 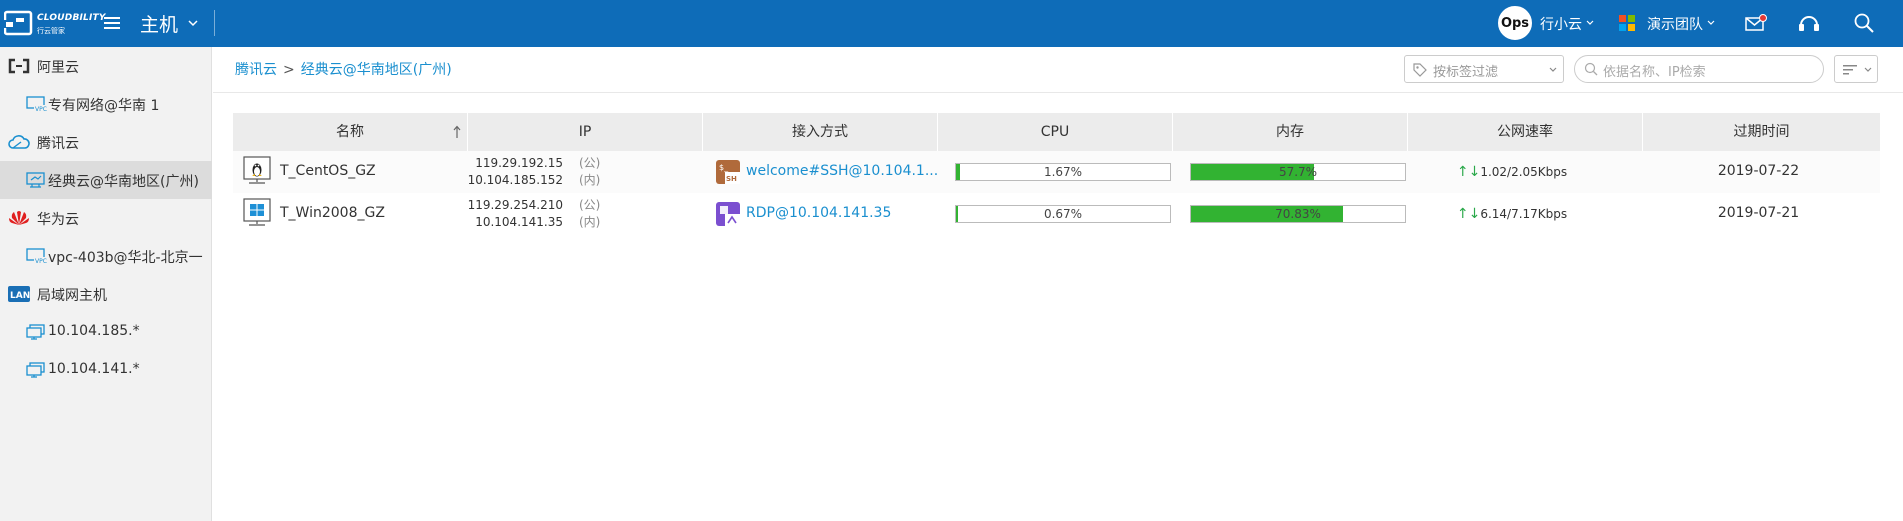 I want to click on memory-usage-bar: 70.83%, so click(x=1298, y=214).